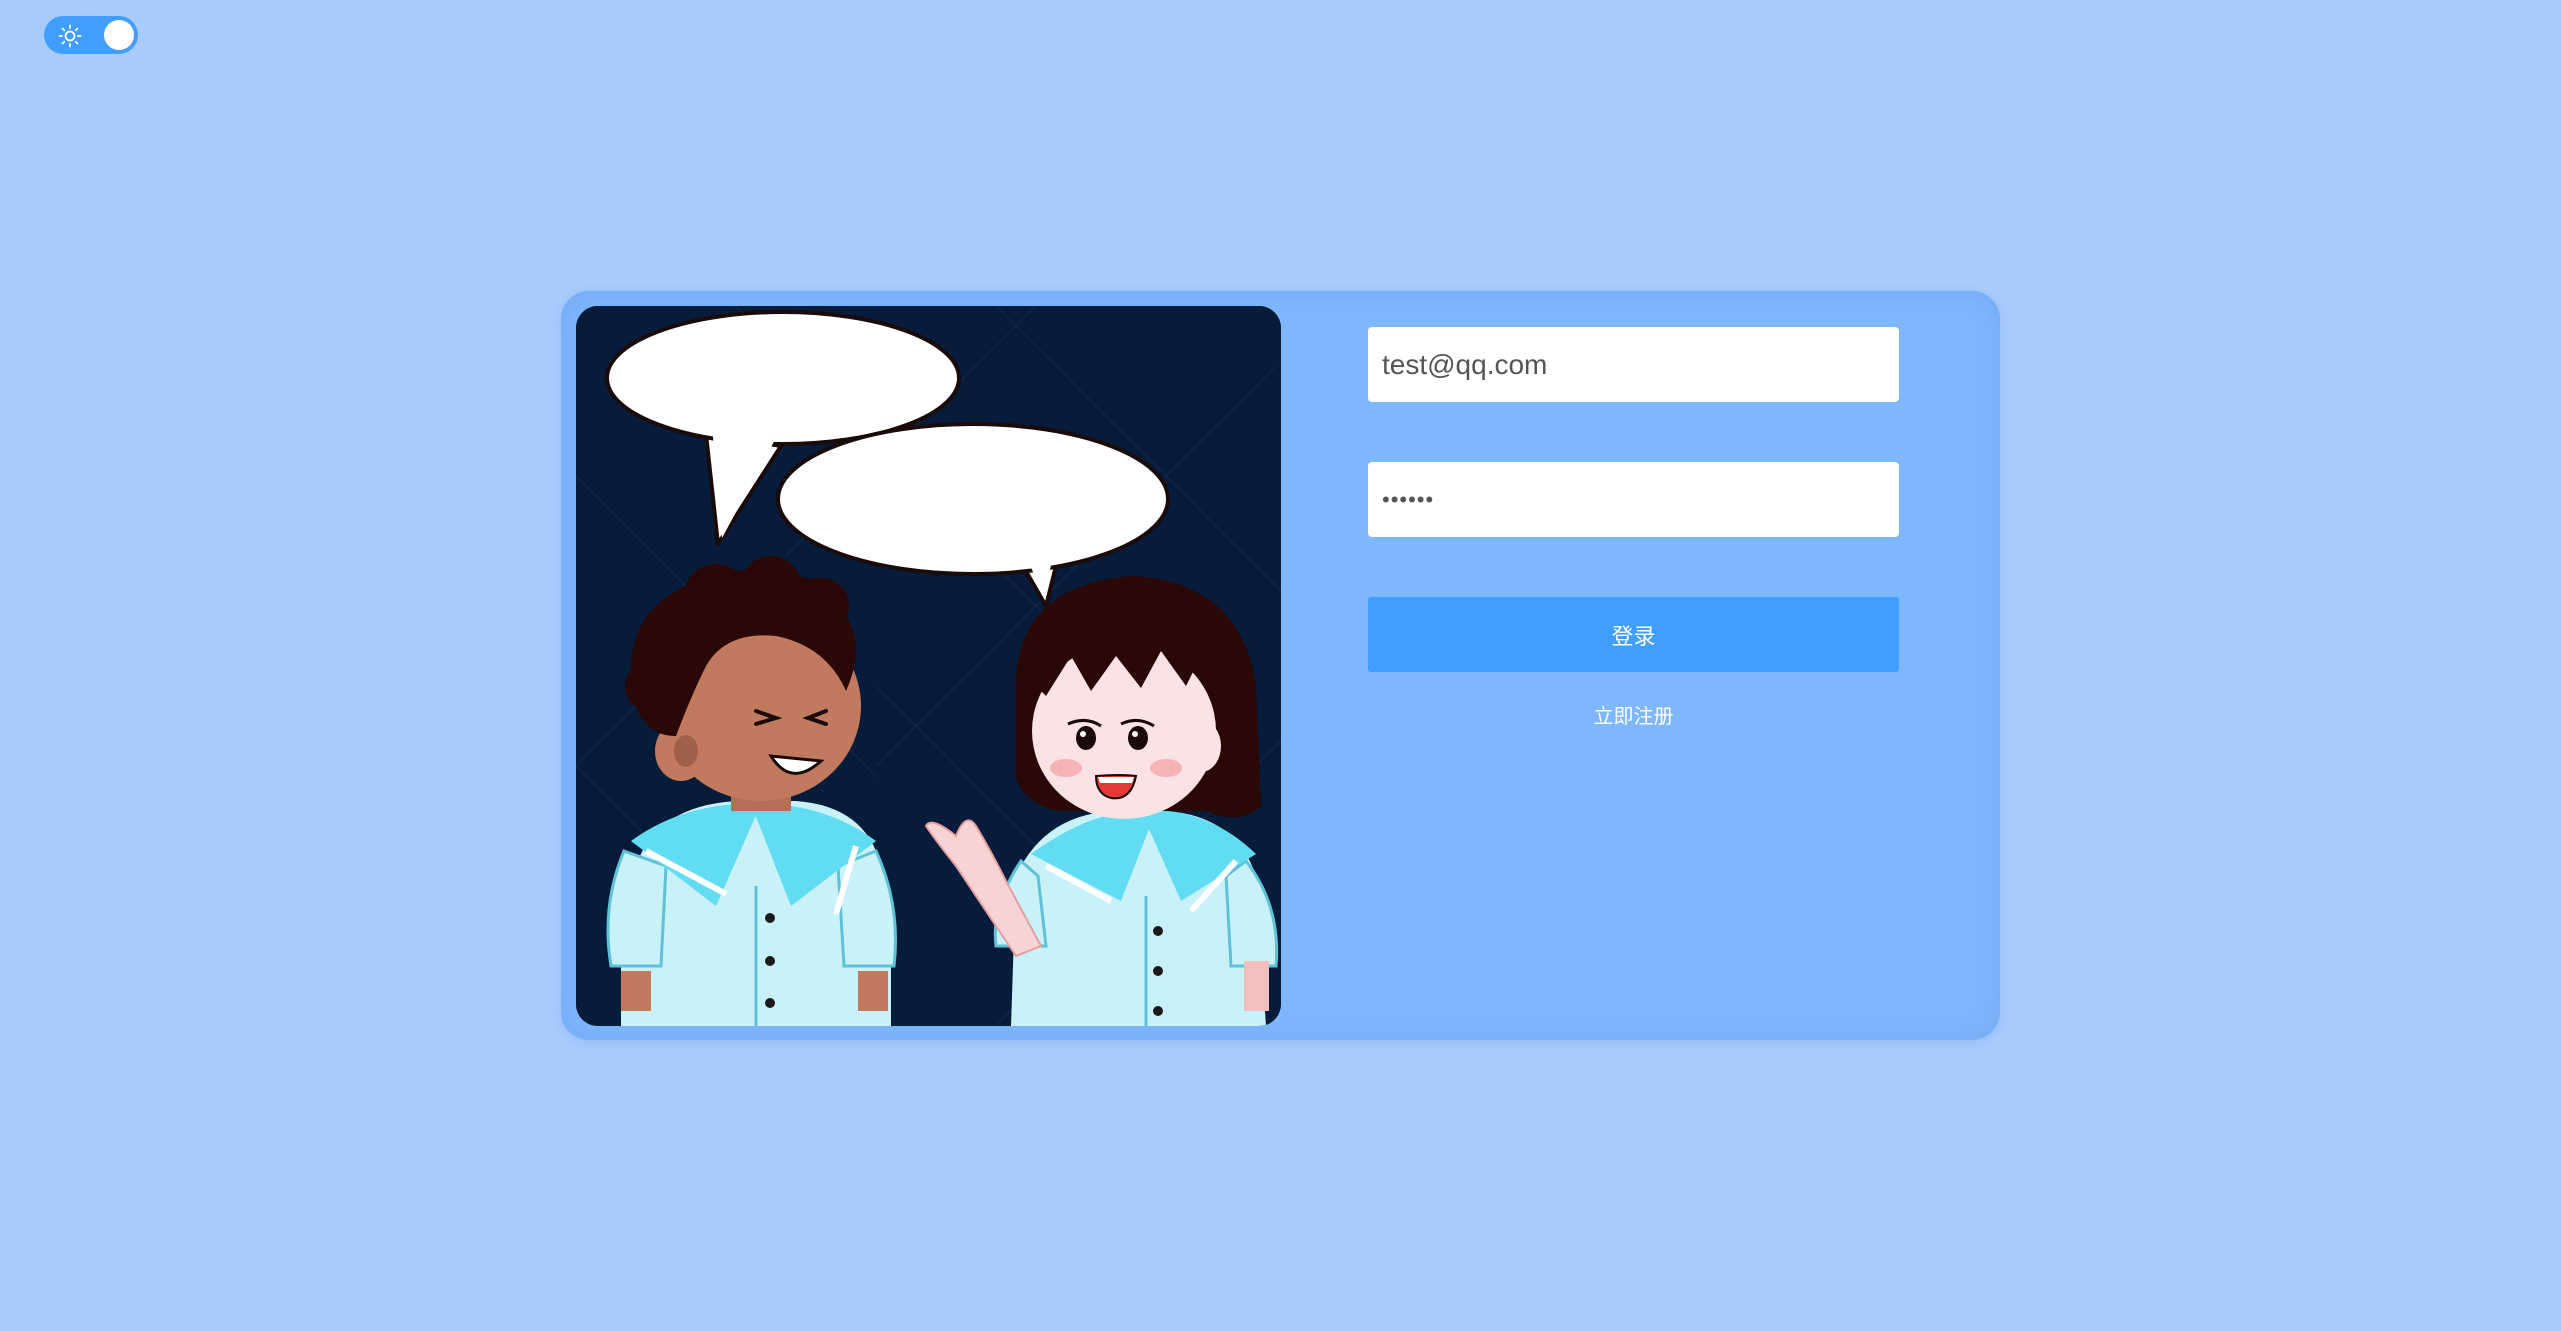  I want to click on email-input, so click(1633, 364).